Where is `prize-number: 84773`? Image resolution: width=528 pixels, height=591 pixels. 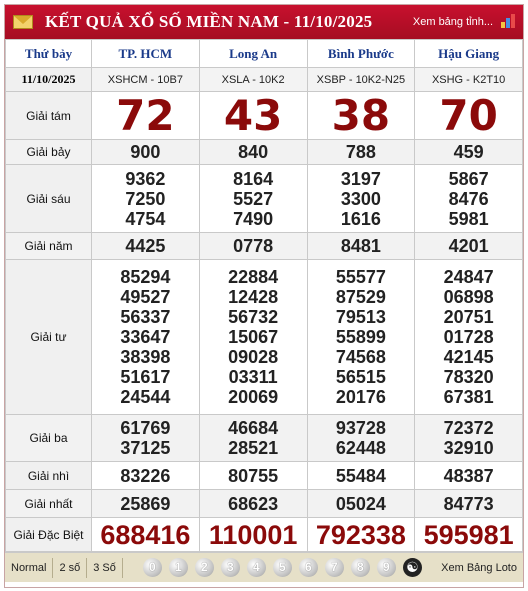 prize-number: 84773 is located at coordinates (468, 503).